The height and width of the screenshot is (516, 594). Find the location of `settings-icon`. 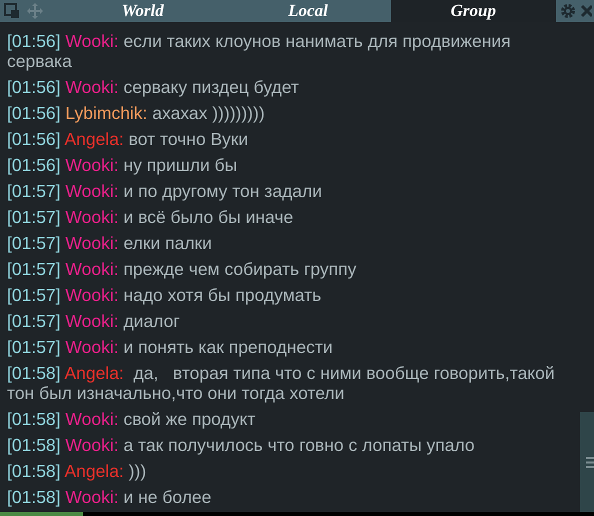

settings-icon is located at coordinates (568, 11).